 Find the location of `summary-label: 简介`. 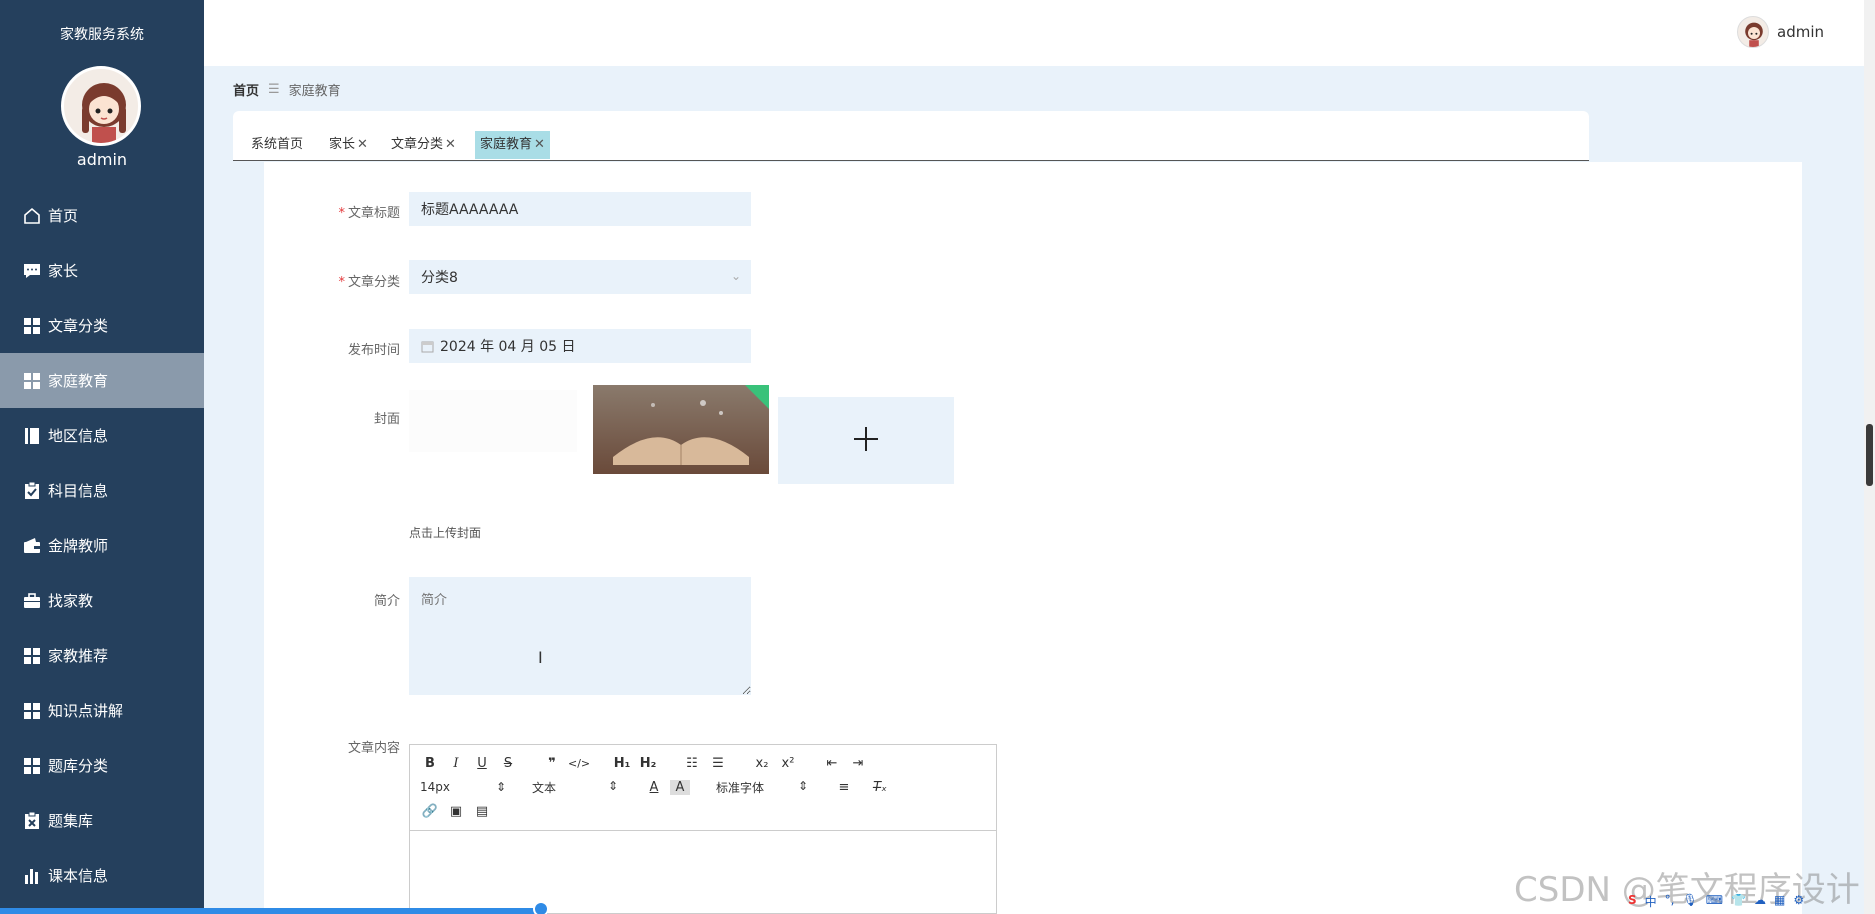

summary-label: 简介 is located at coordinates (386, 601).